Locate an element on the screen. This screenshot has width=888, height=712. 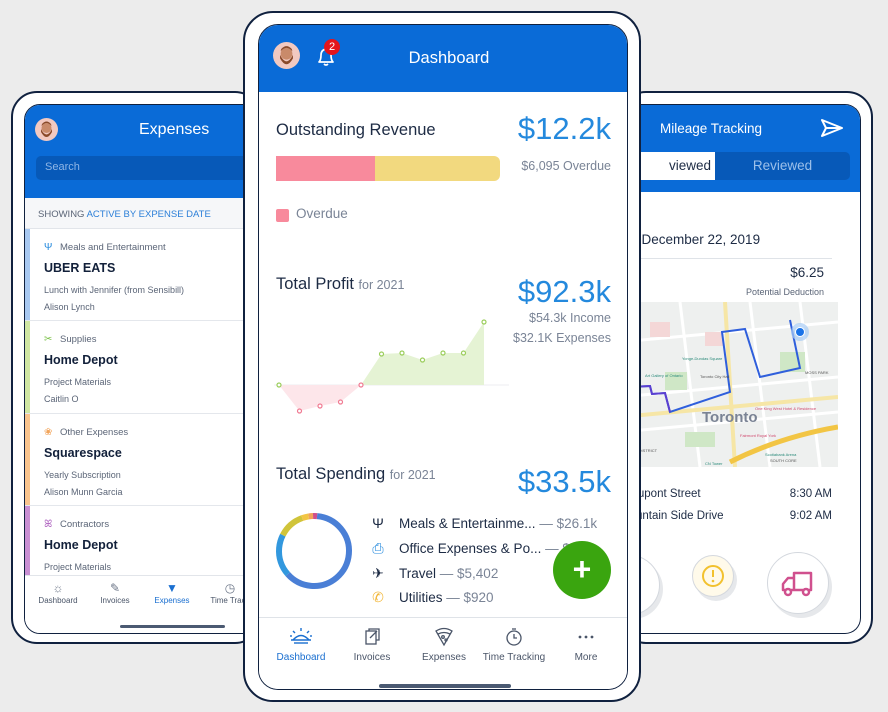
tab-invoices: ✎ Invoices is located at coordinates (115, 592).